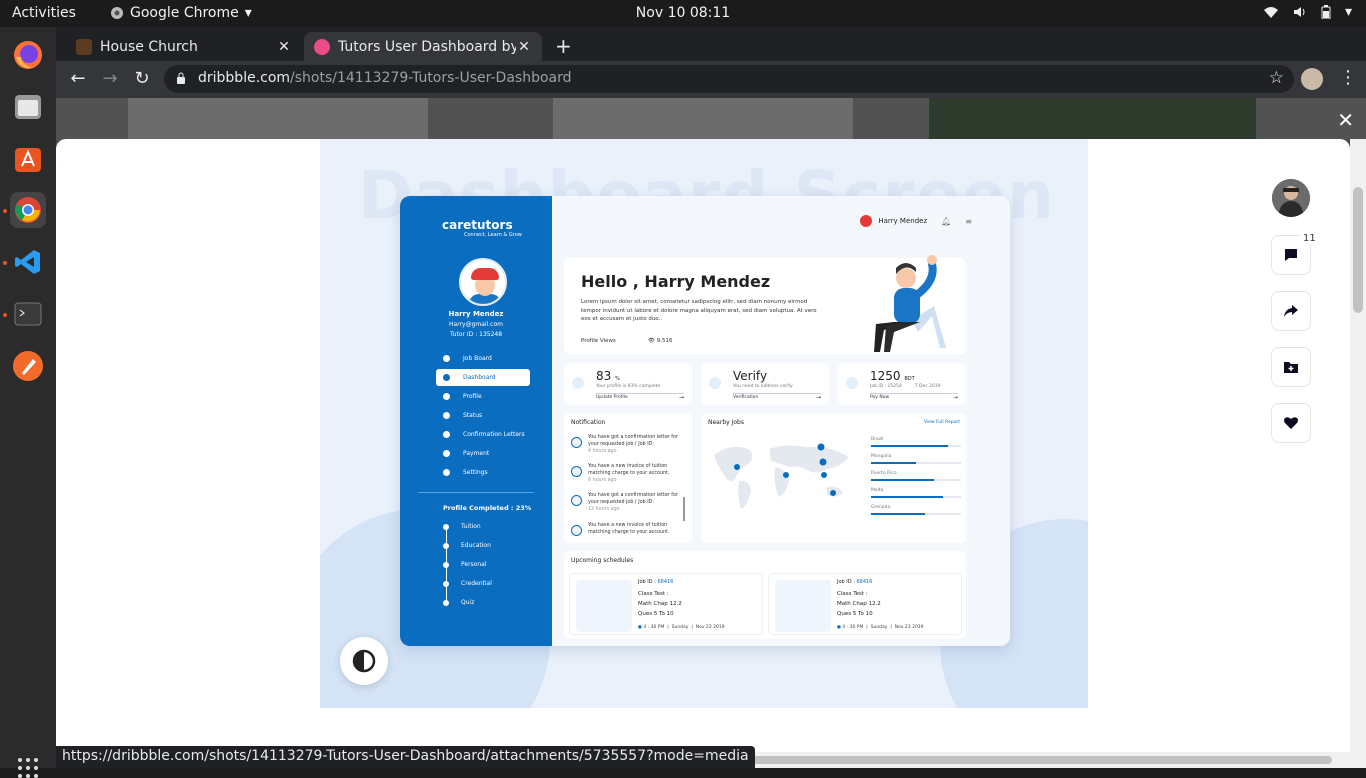  I want to click on job-id-label: Job ID :, so click(647, 582).